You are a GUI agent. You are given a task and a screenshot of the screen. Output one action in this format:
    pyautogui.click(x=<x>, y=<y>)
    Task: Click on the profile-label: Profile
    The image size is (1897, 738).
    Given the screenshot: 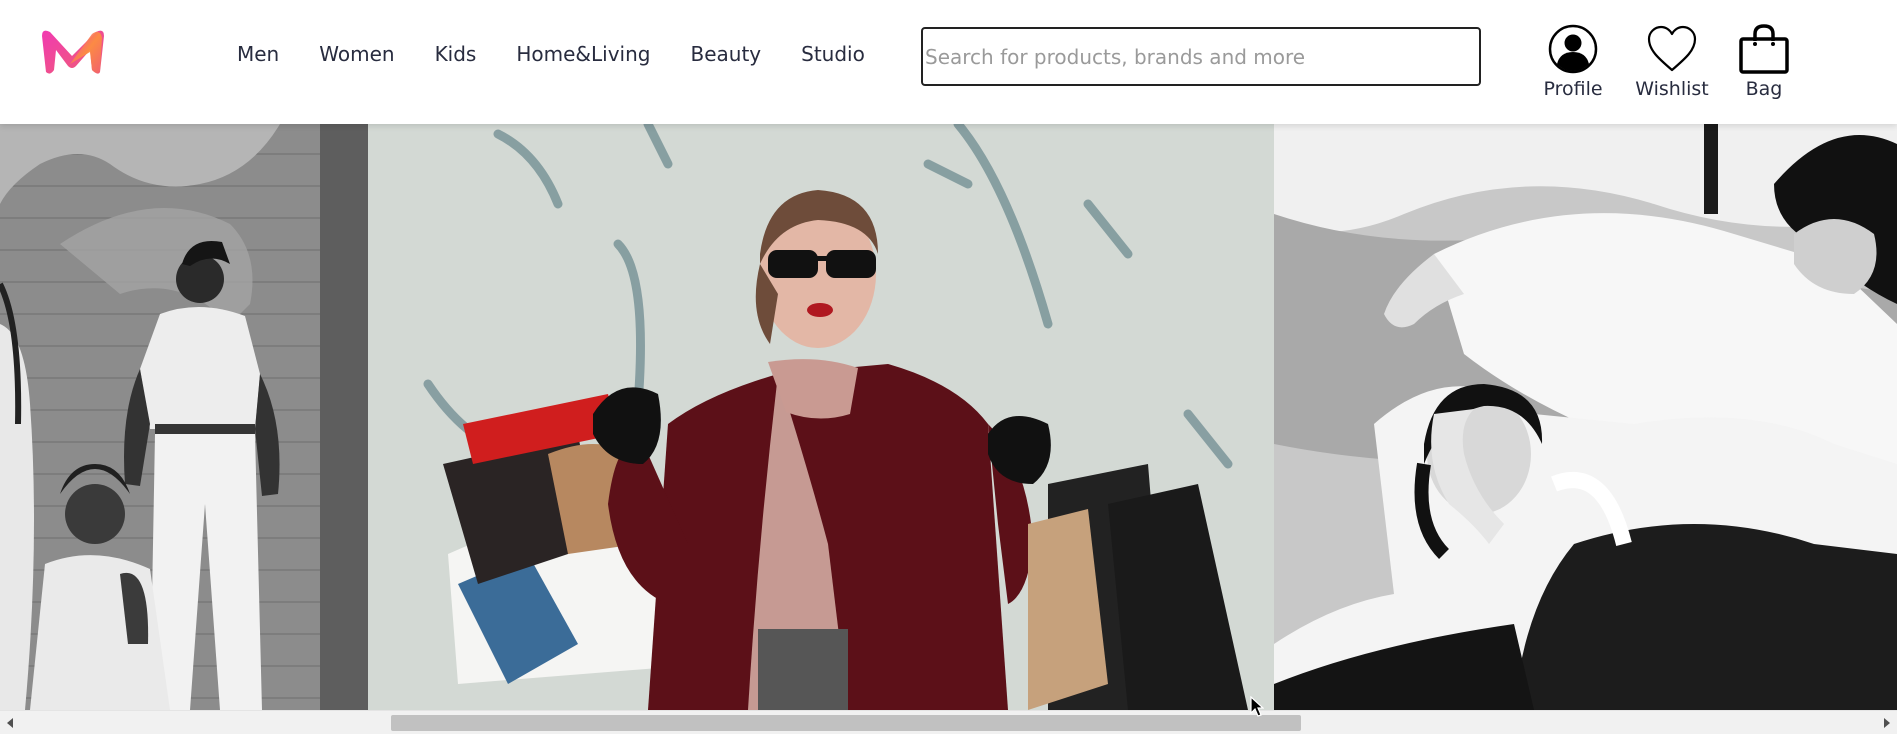 What is the action you would take?
    pyautogui.click(x=1573, y=89)
    